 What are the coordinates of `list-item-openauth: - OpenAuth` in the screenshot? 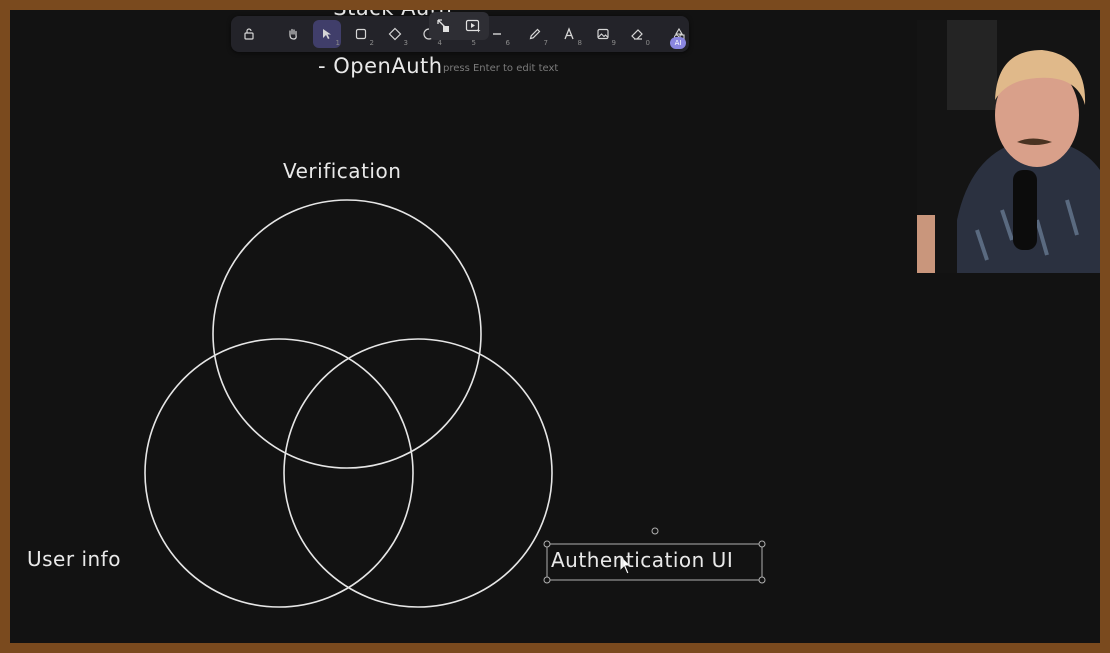 It's located at (380, 66).